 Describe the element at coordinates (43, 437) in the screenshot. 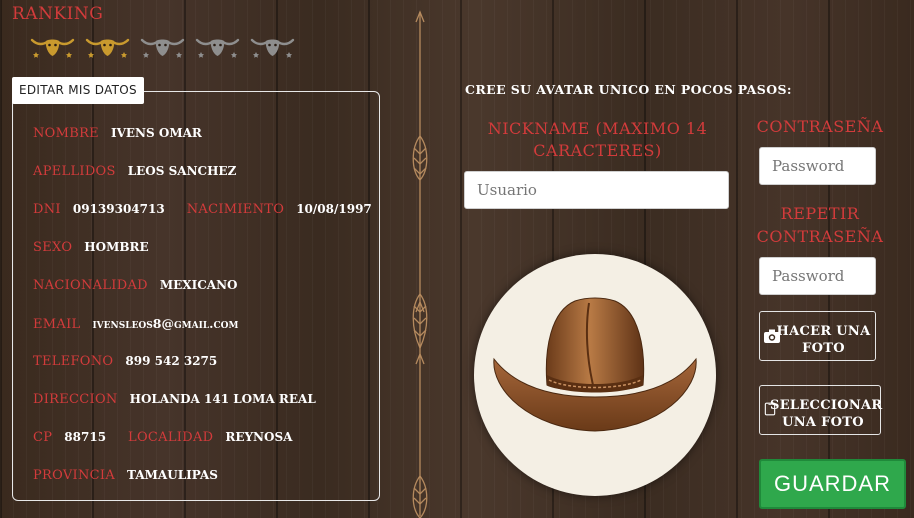

I see `cp-label: CP` at that location.